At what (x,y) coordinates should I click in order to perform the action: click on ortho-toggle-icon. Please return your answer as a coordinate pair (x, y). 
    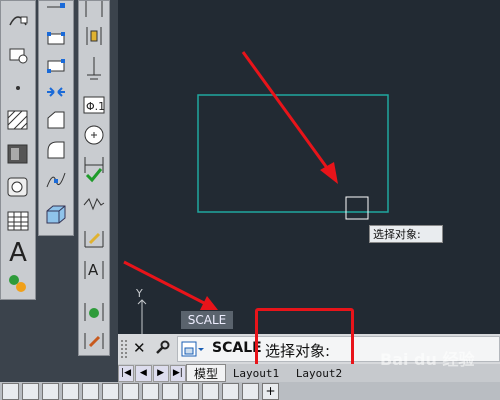
    Looking at the image, I should click on (50, 391).